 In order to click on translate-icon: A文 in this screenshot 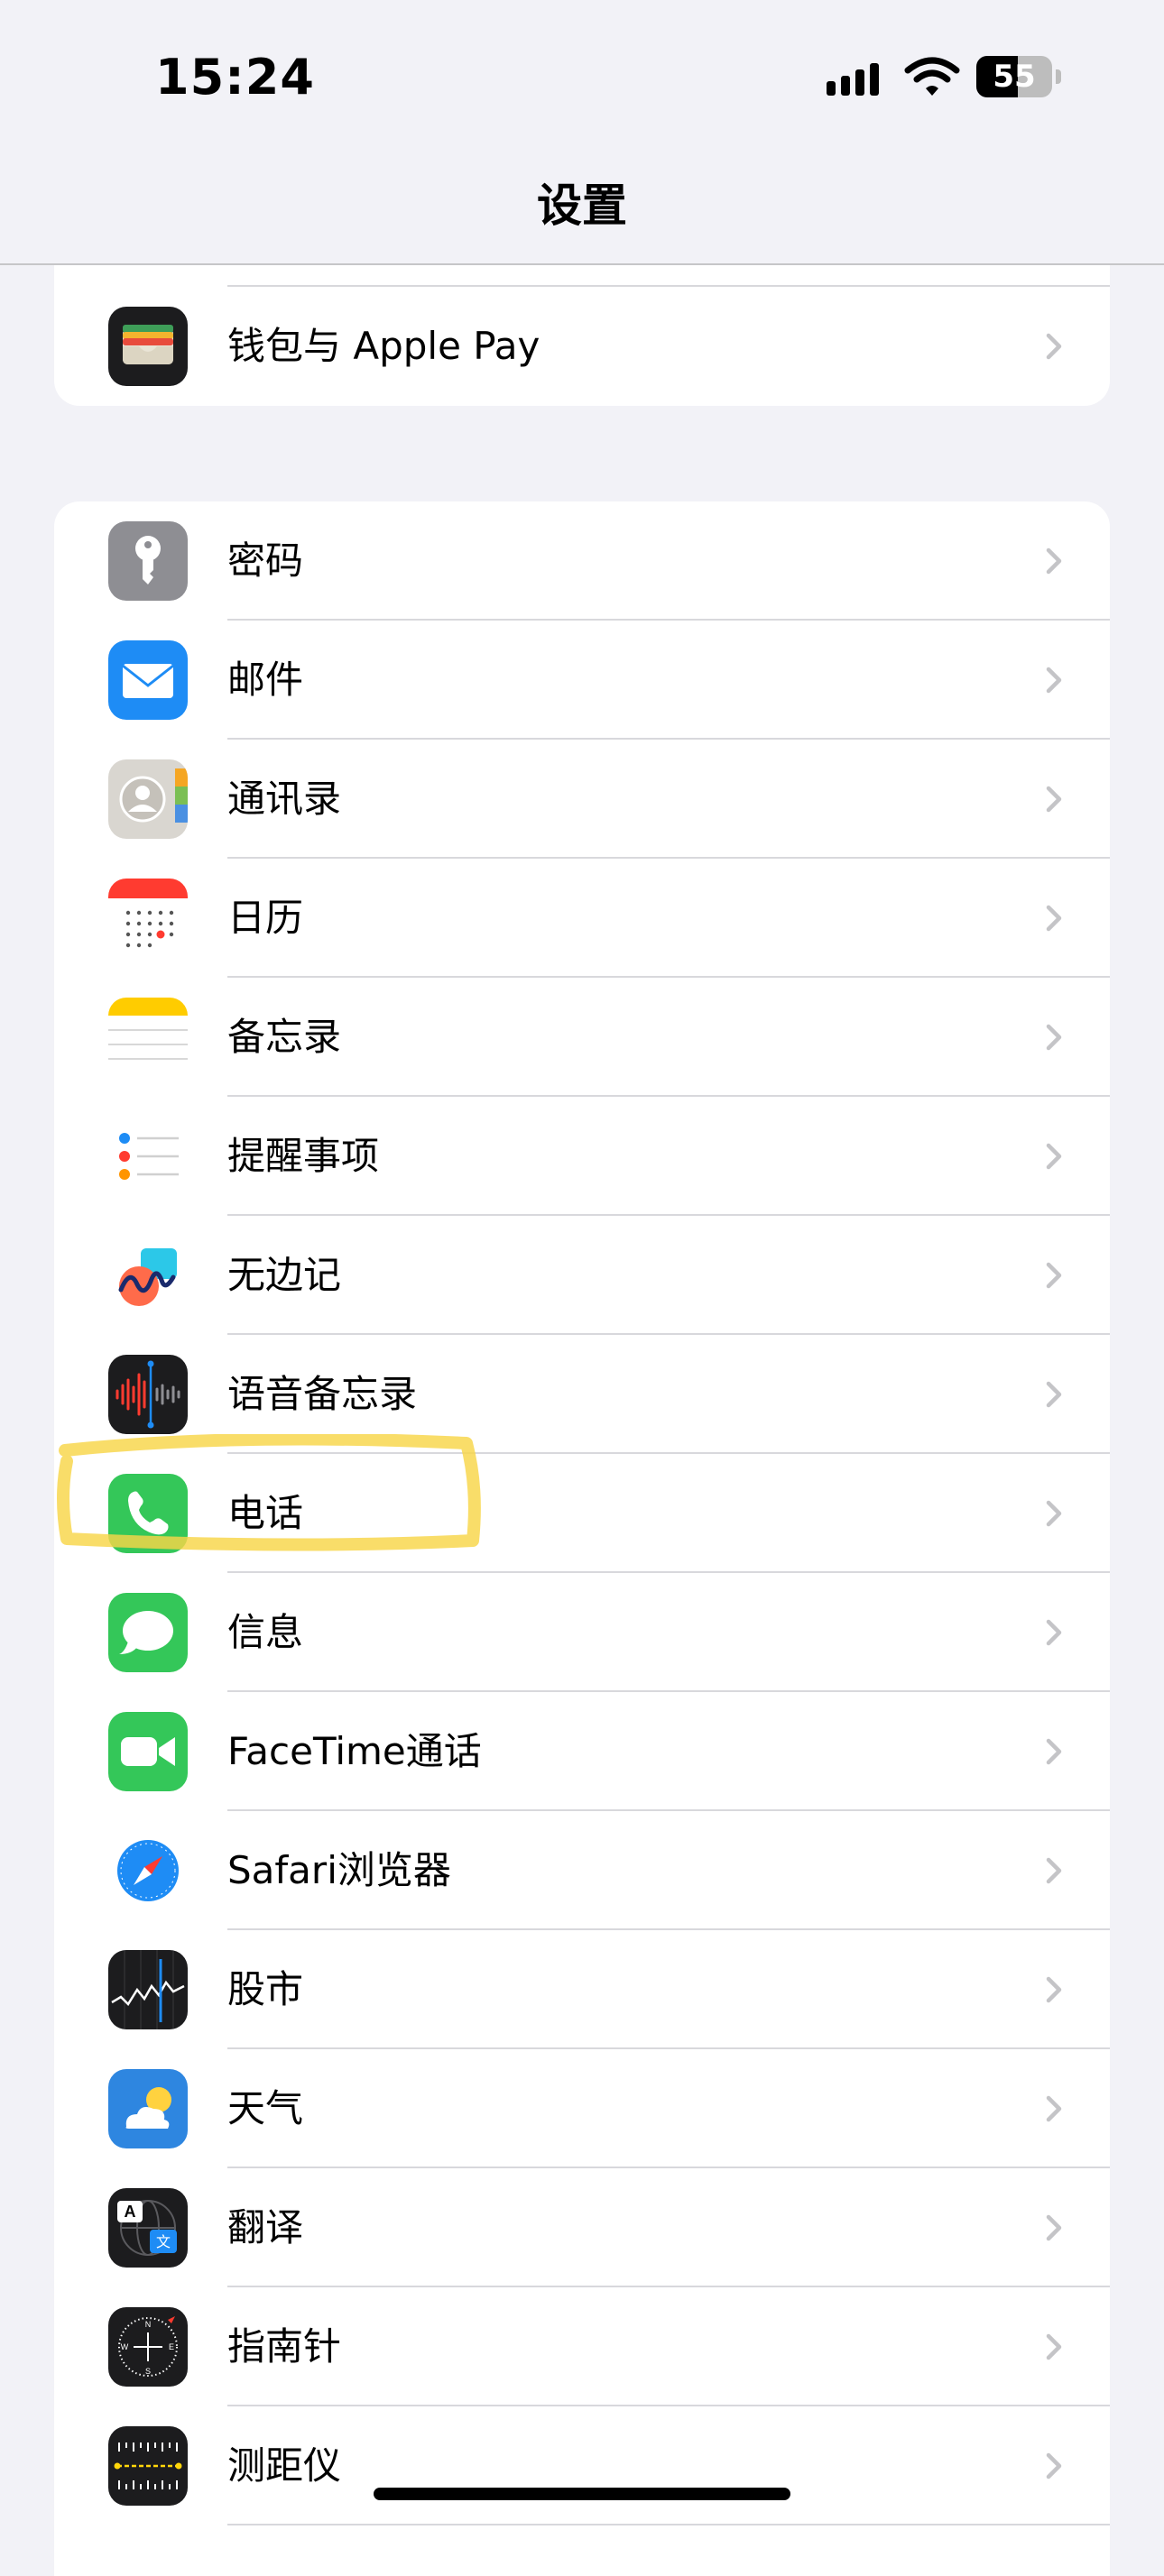, I will do `click(148, 2228)`.